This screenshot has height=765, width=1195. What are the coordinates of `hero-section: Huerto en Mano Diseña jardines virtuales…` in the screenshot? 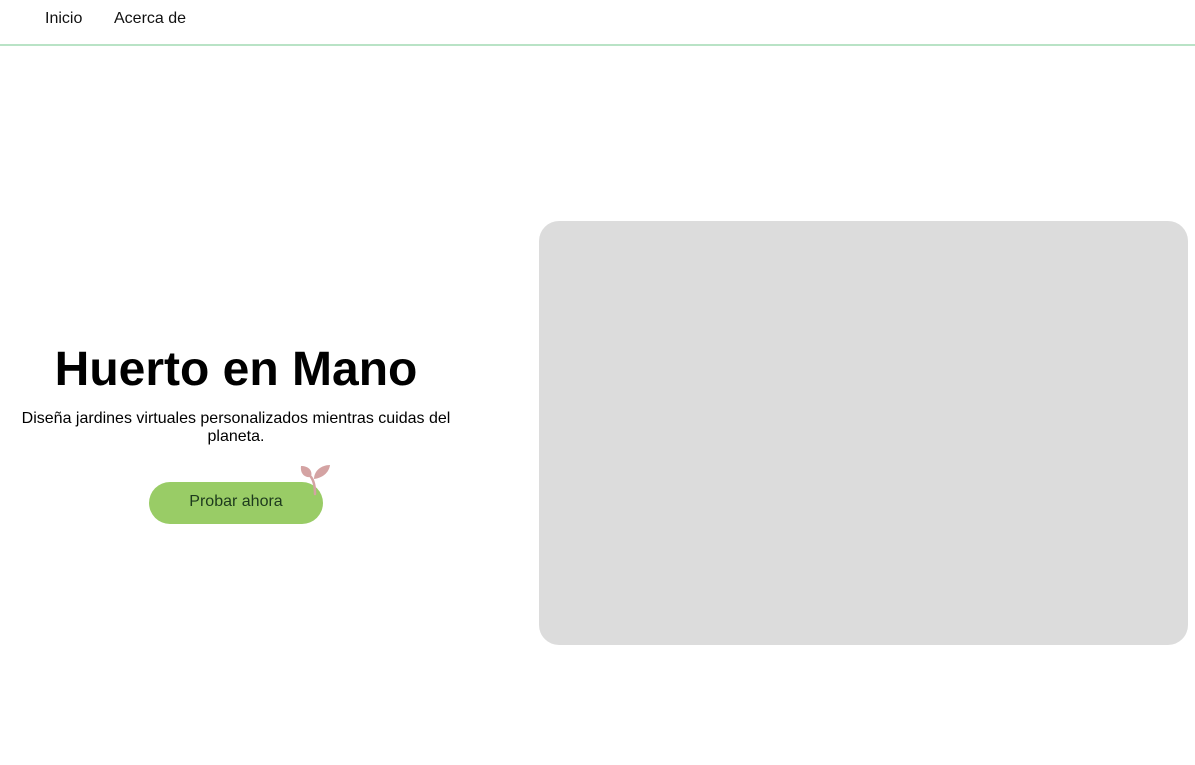 It's located at (236, 427).